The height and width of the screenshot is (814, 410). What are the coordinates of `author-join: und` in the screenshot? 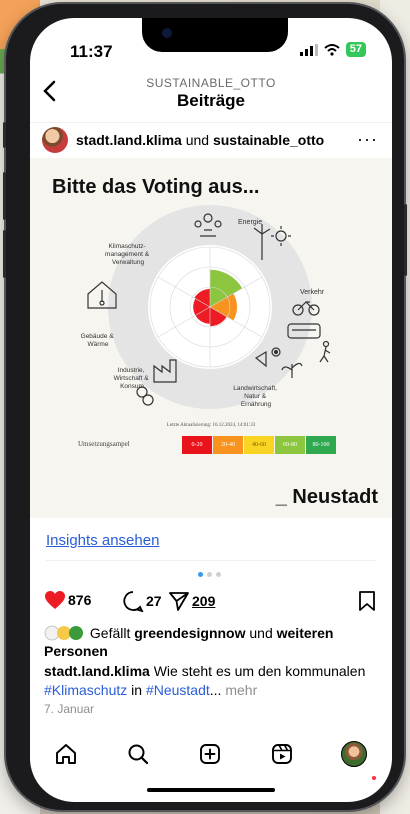 It's located at (197, 140).